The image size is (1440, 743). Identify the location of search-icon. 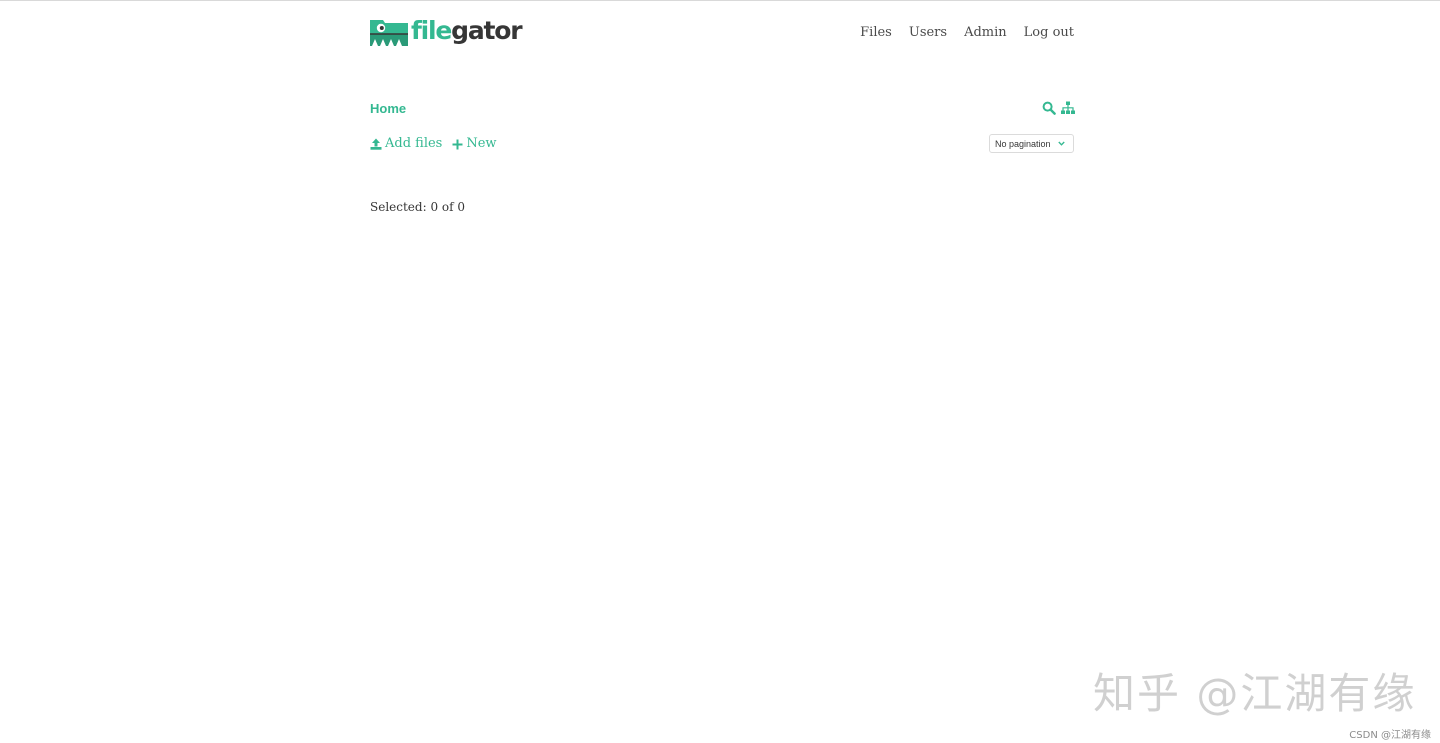
(1049, 108).